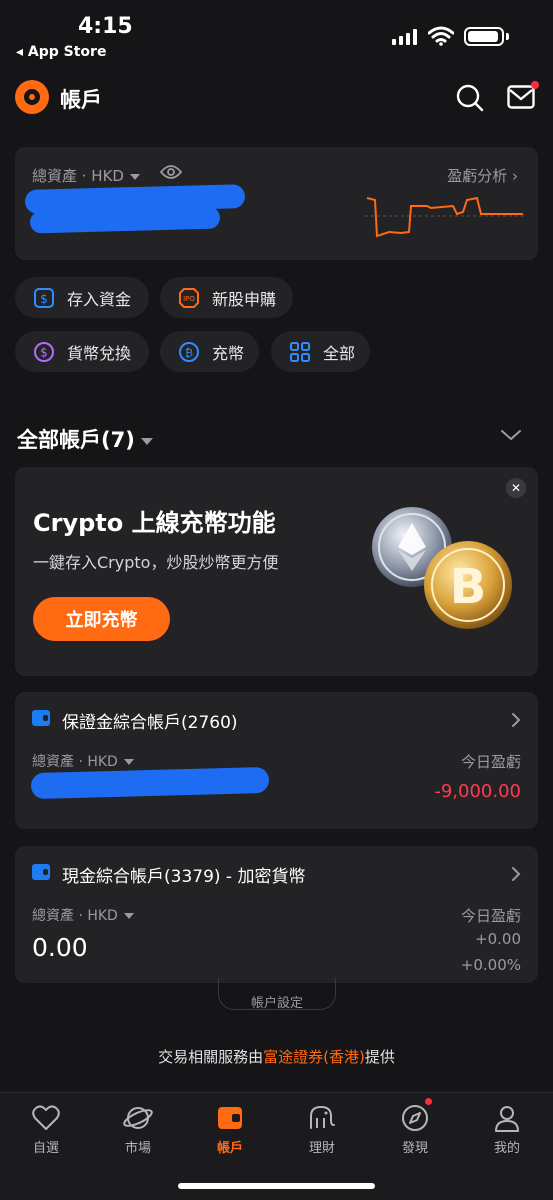 This screenshot has height=1200, width=553. I want to click on currency-exchange-button: $ 貨幣兌換, so click(82, 351).